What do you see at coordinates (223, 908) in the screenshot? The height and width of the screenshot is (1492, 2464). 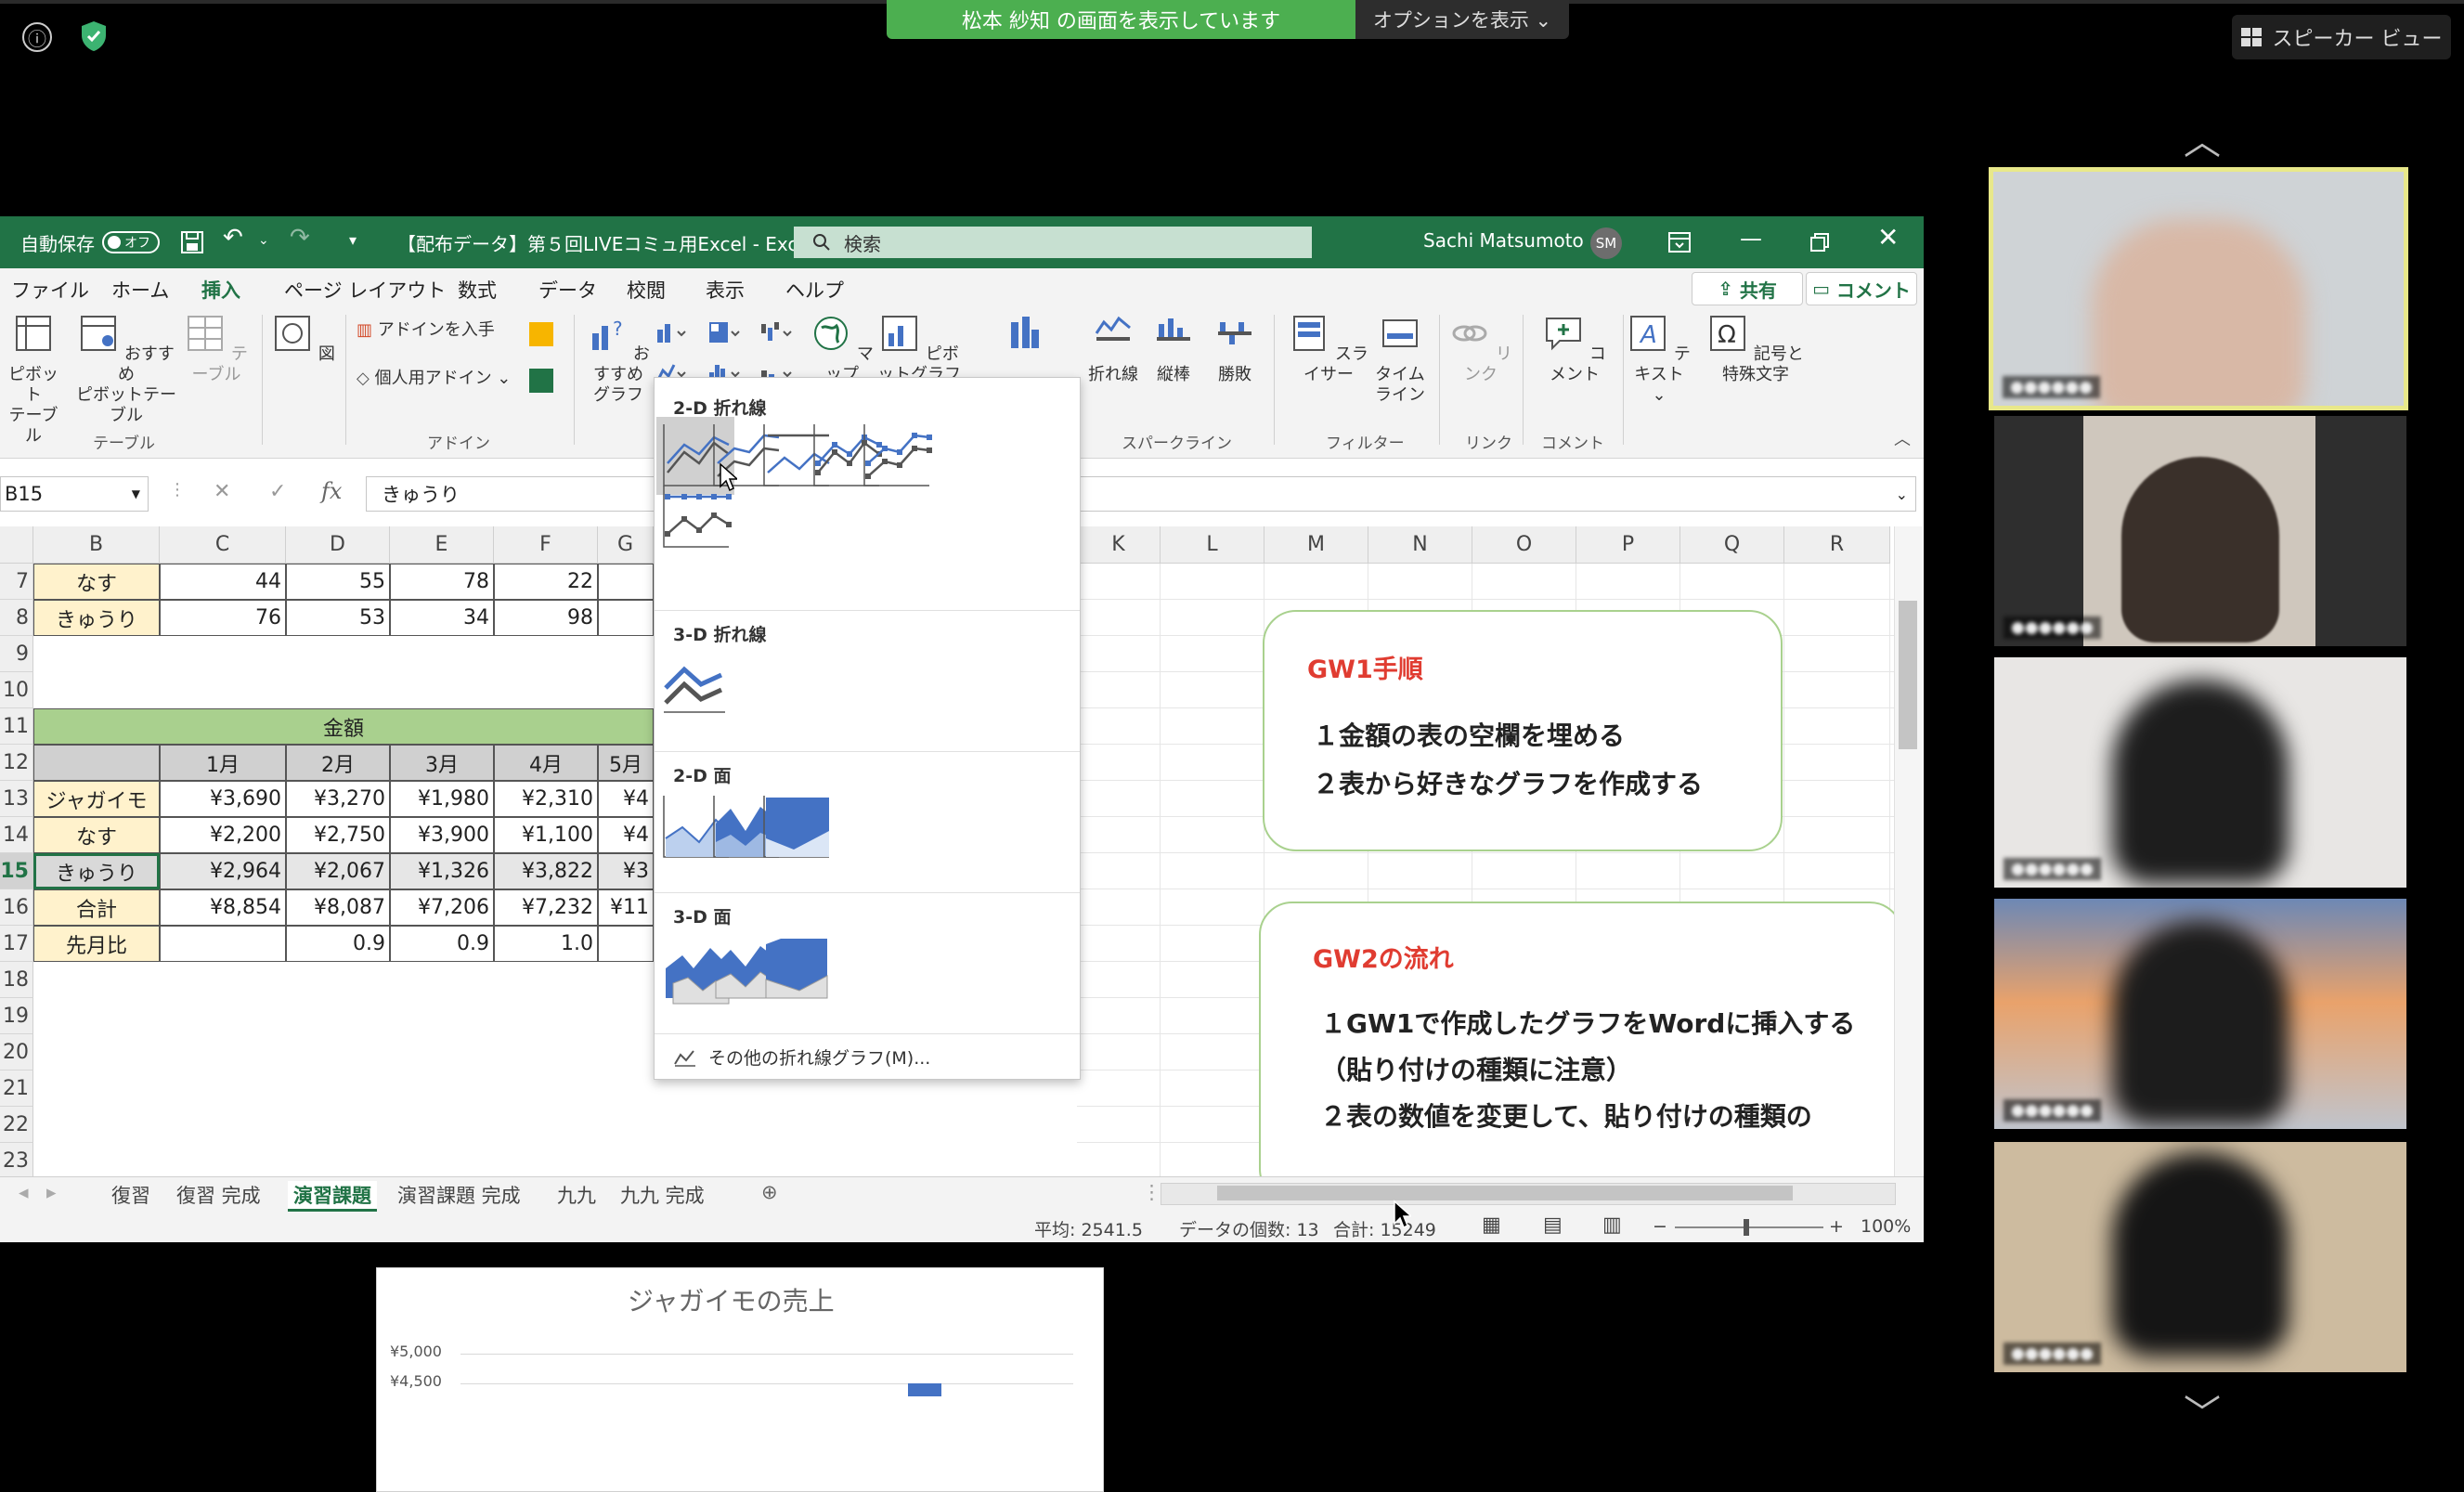 I see `amount-cell: ¥8,854` at bounding box center [223, 908].